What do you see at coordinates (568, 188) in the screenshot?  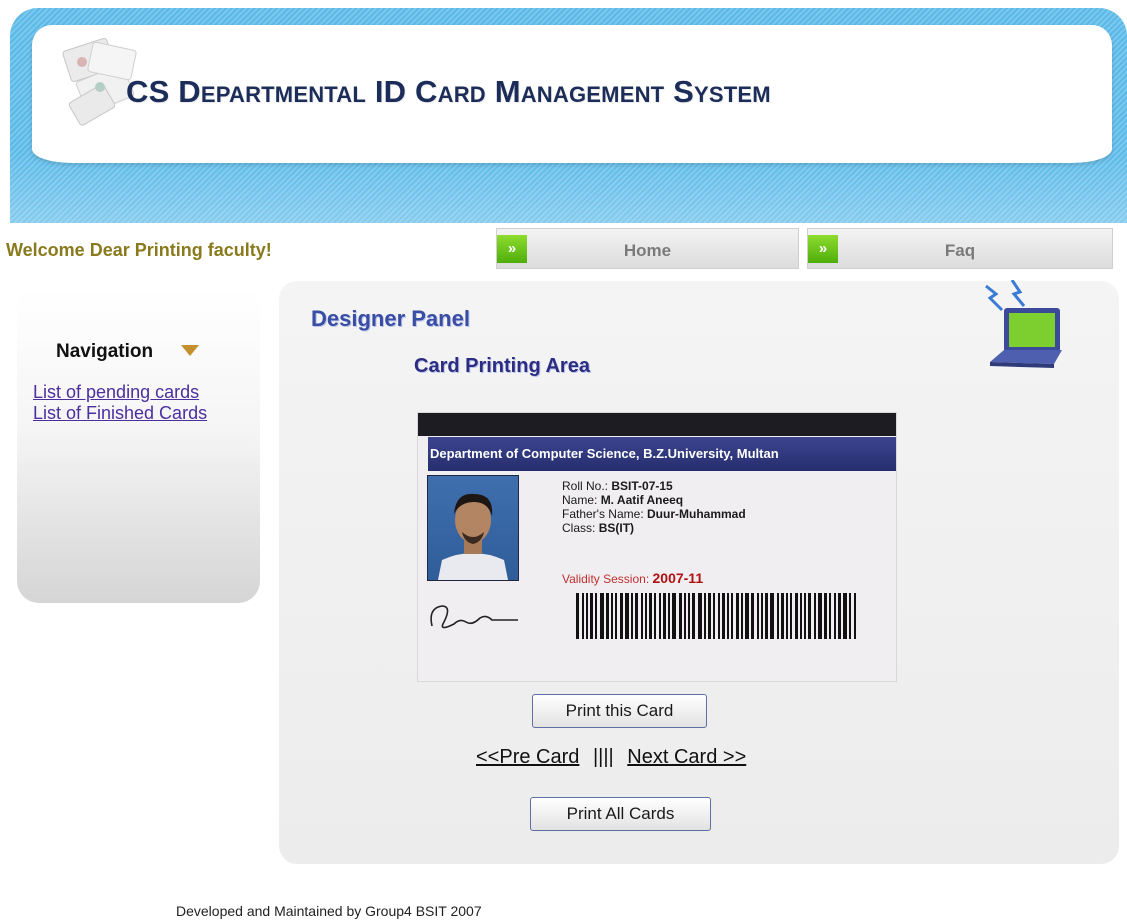 I see `header-glow` at bounding box center [568, 188].